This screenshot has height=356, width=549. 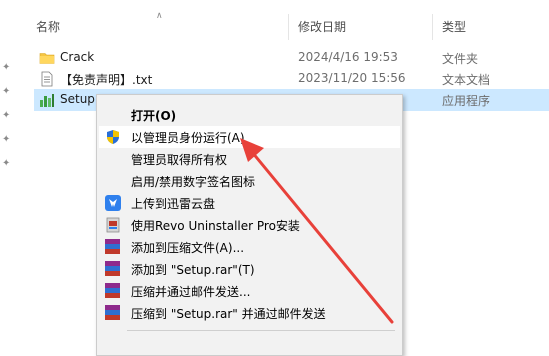 I want to click on folder-icon, so click(x=47, y=58).